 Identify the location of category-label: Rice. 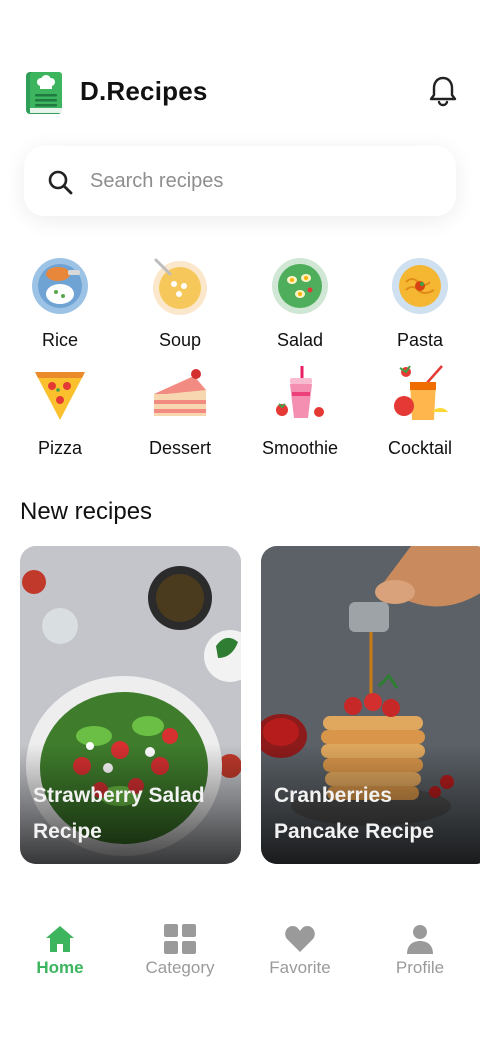
(59, 340).